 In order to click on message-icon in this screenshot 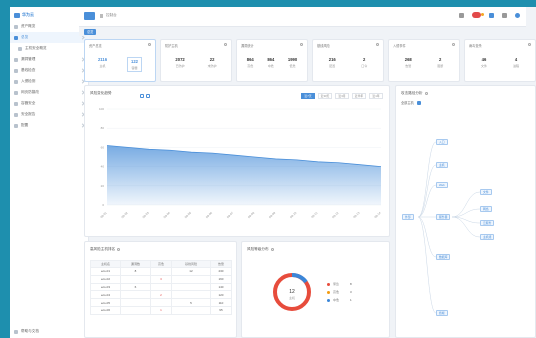, I will do `click(491, 15)`.